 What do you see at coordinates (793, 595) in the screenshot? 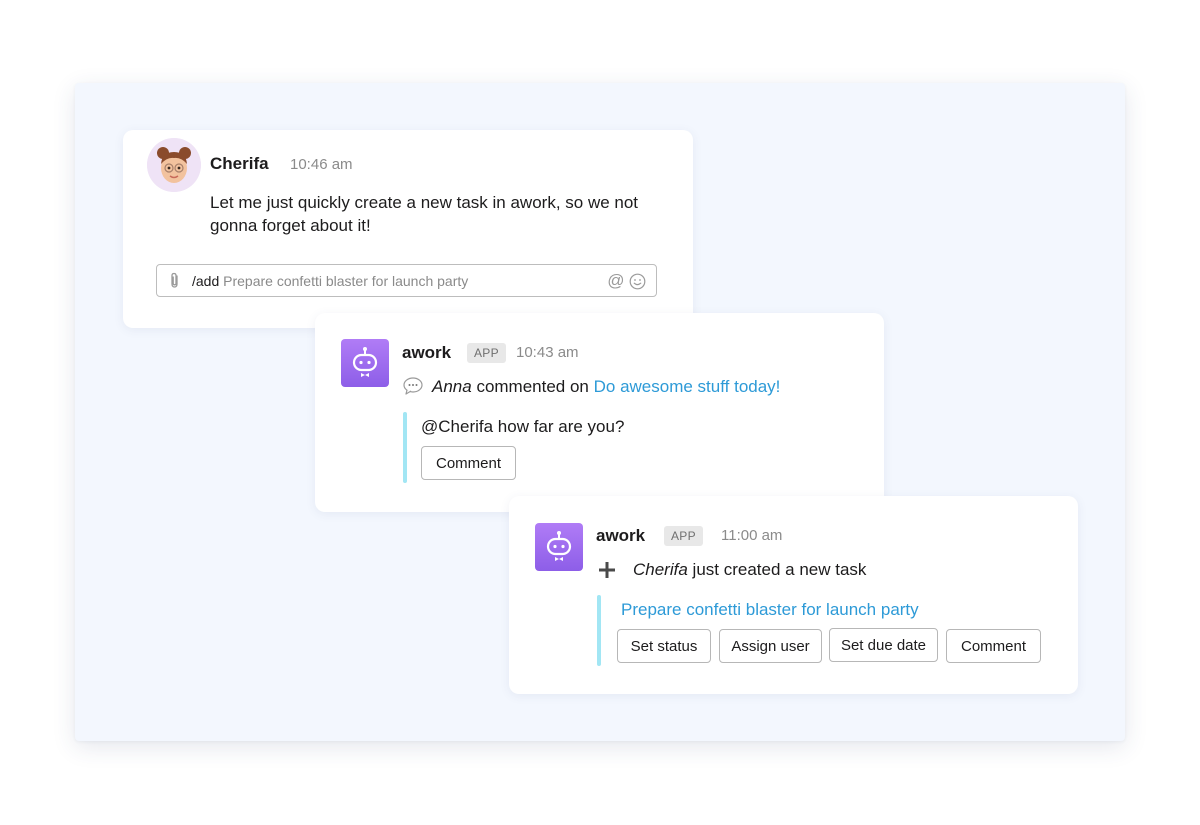
I see `message-card-awork-task` at bounding box center [793, 595].